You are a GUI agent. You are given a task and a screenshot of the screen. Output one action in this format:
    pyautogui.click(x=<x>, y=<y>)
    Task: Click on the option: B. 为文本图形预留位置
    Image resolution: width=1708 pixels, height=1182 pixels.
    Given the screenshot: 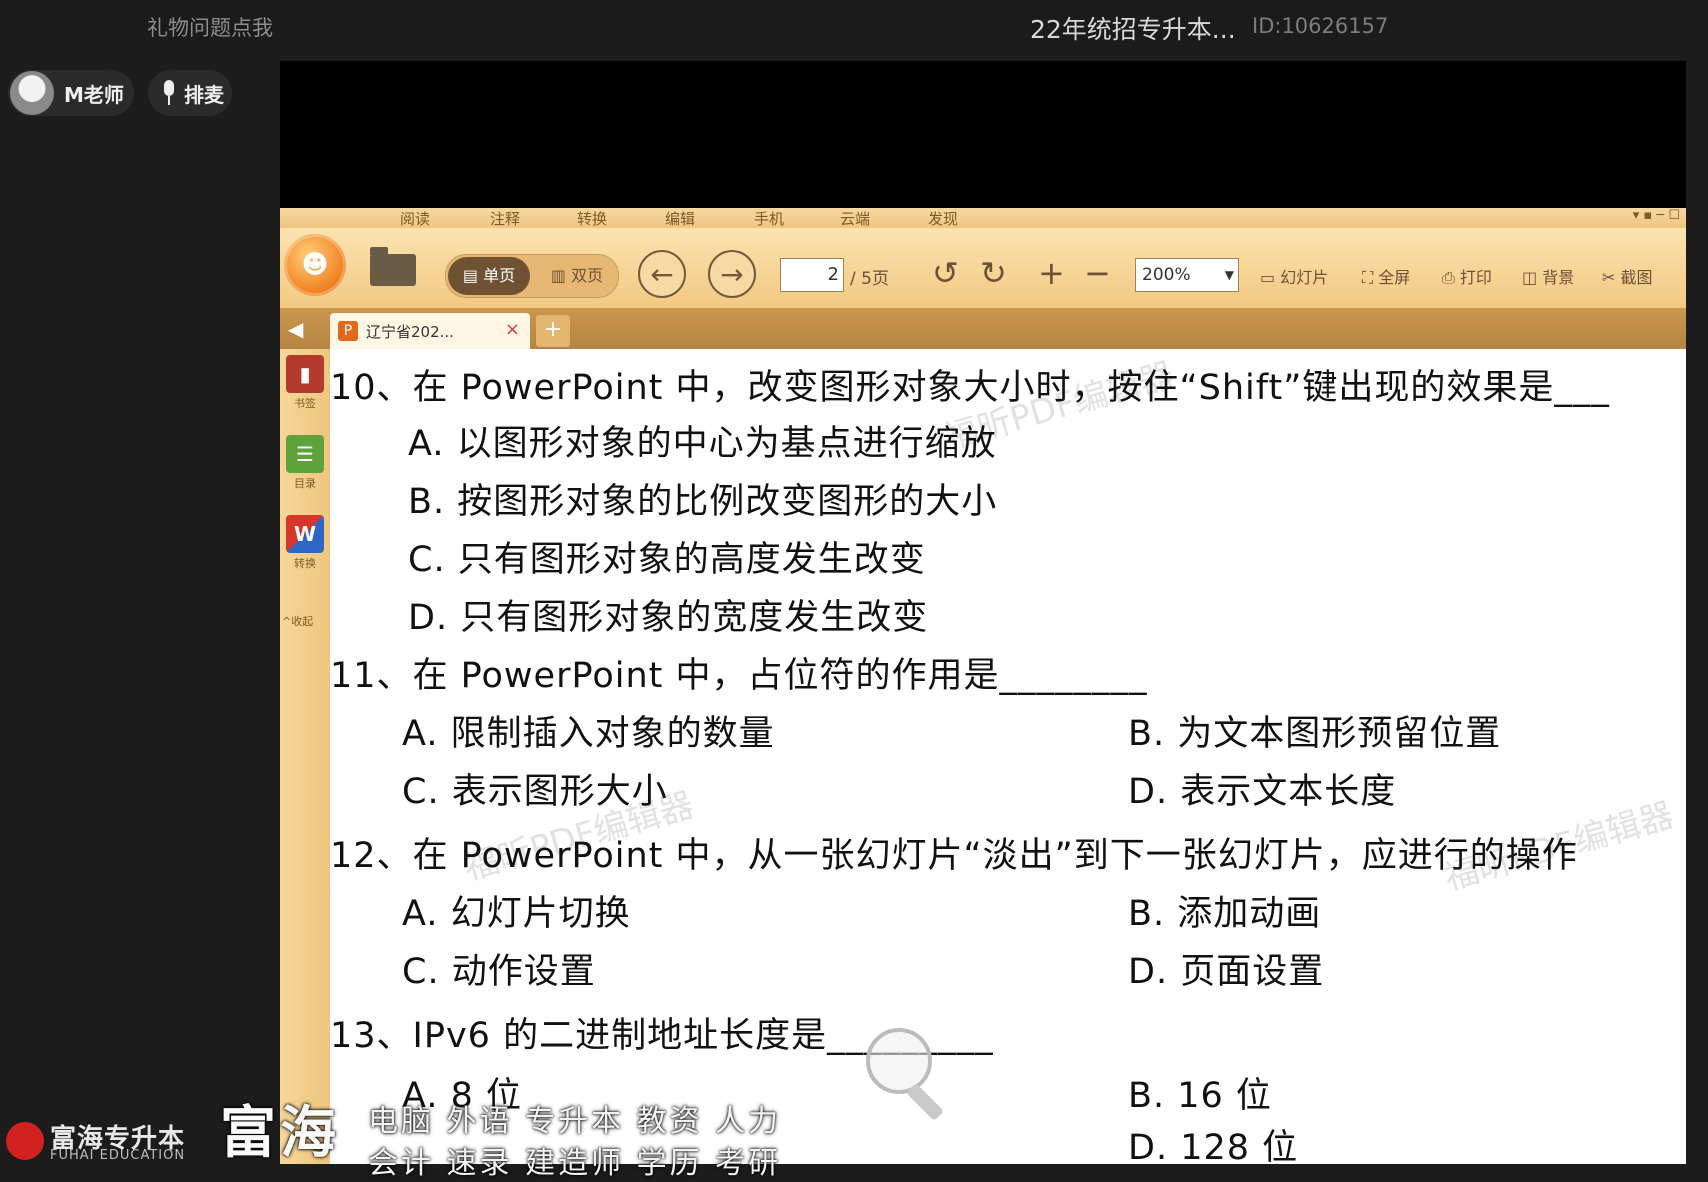 What is the action you would take?
    pyautogui.click(x=1315, y=734)
    